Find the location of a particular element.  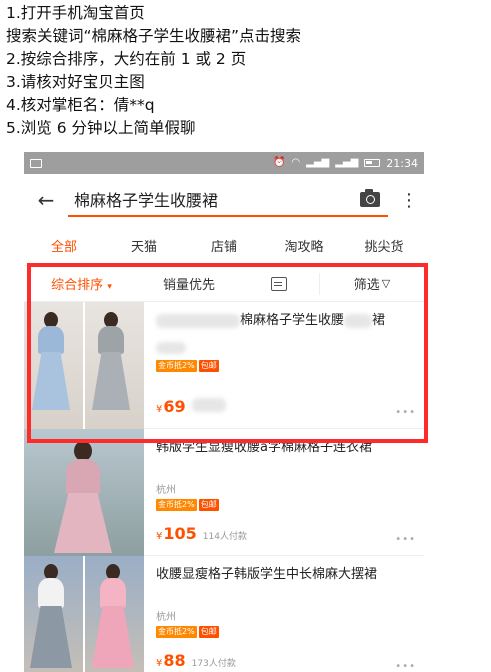

tab-premium: 挑尖货 is located at coordinates (384, 245).